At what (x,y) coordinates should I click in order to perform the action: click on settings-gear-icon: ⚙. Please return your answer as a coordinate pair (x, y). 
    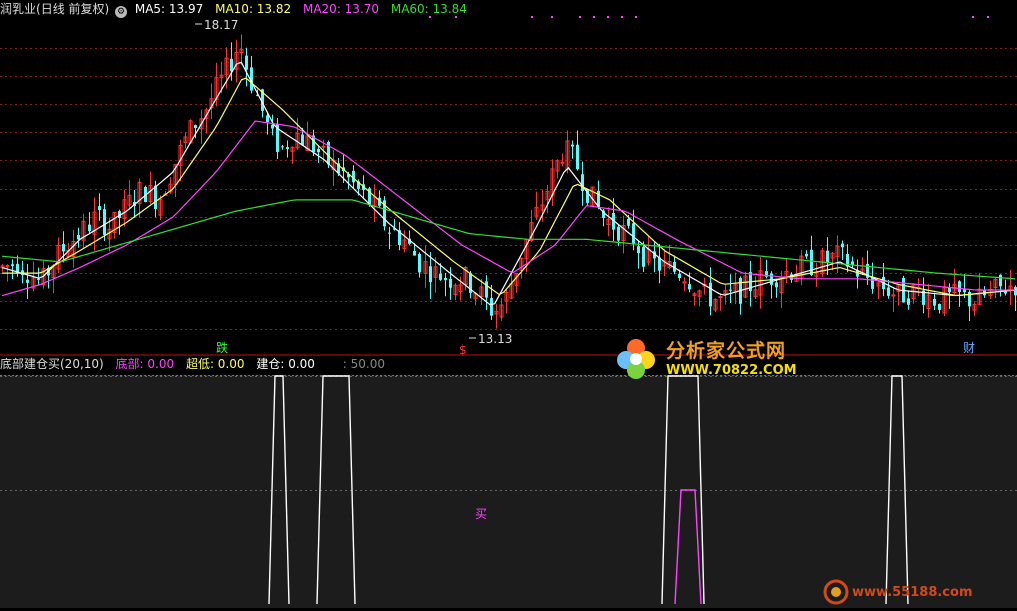
    Looking at the image, I should click on (121, 12).